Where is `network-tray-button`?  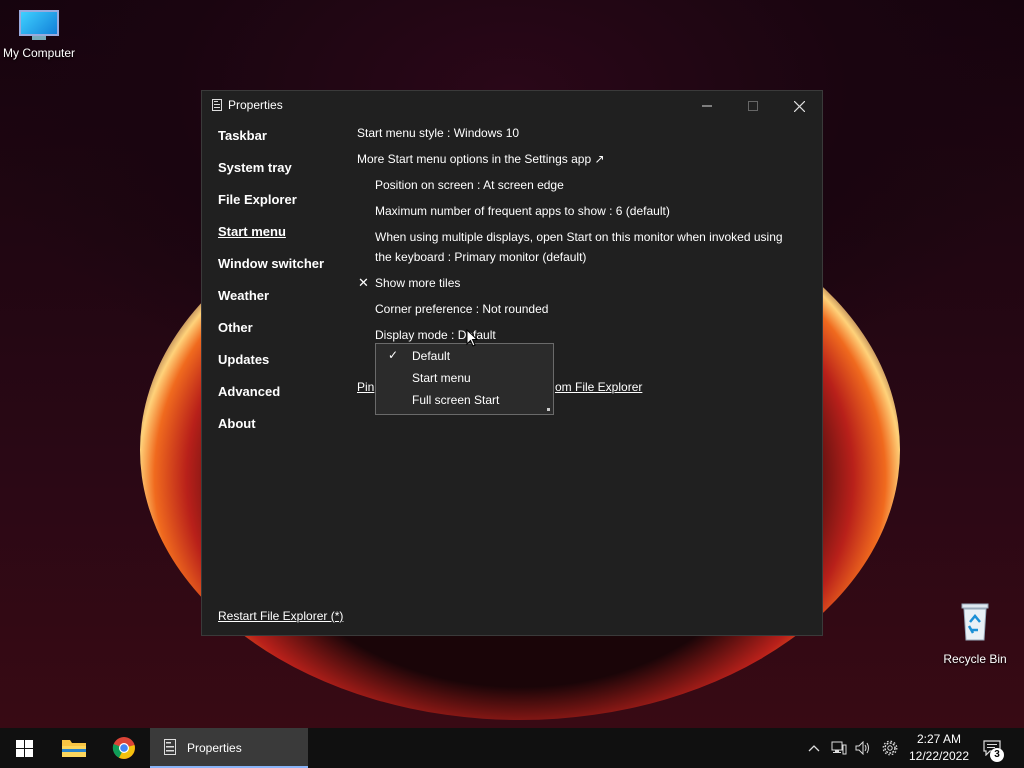 network-tray-button is located at coordinates (839, 748).